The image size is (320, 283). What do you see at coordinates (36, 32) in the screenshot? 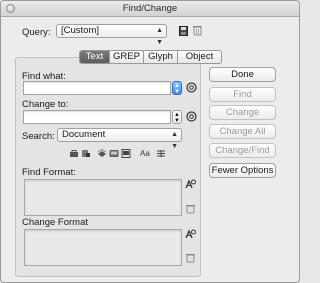
I see `query-label: Query:` at bounding box center [36, 32].